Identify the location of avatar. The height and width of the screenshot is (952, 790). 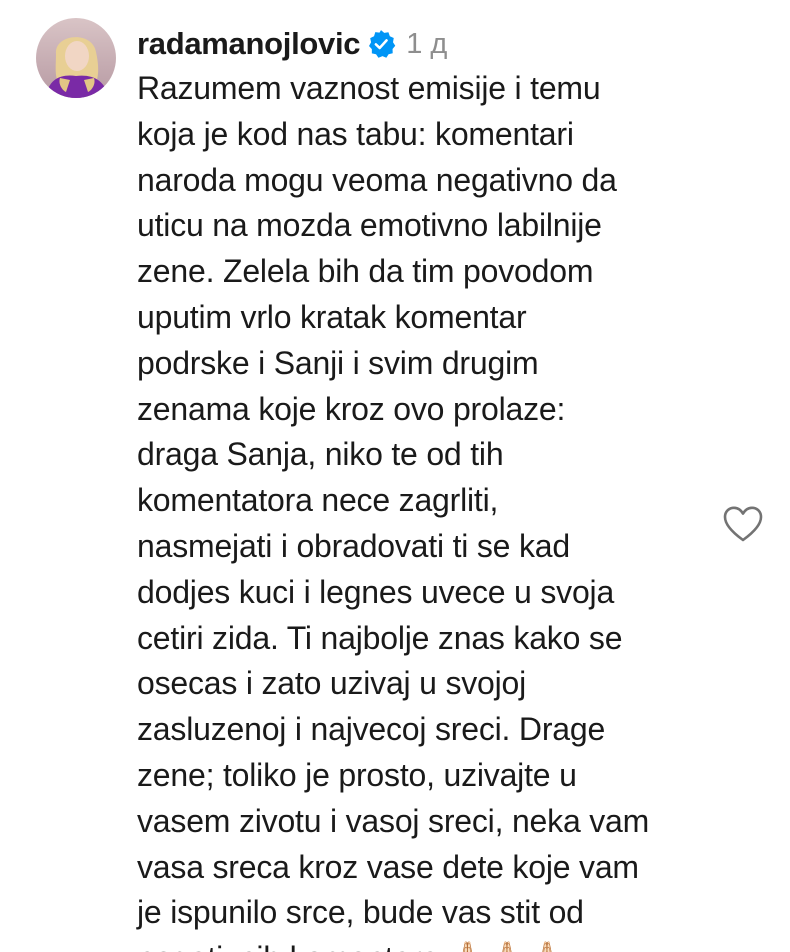
(76, 58).